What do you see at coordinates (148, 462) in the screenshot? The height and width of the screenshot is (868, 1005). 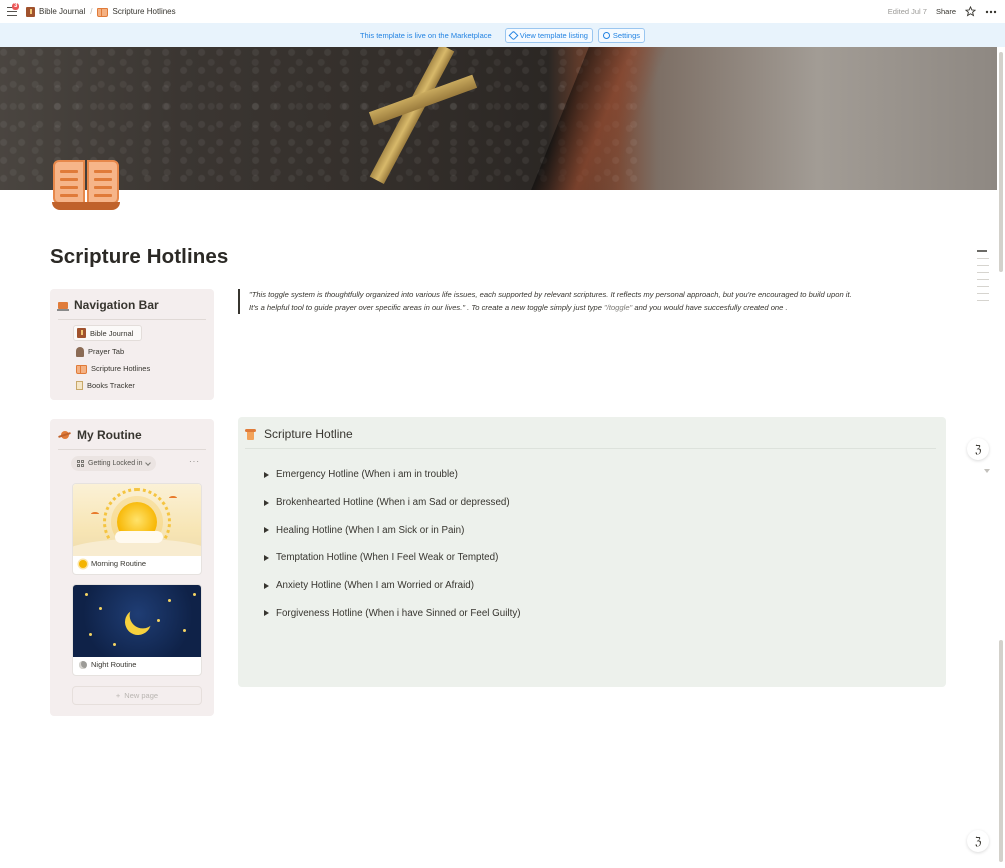 I see `chevron-down-icon` at bounding box center [148, 462].